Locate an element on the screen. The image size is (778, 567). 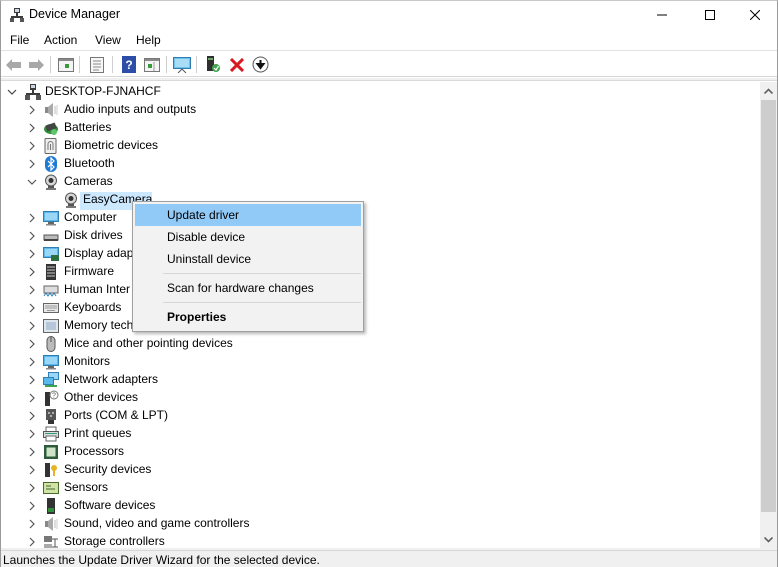
scroll-thumb is located at coordinates (768, 306).